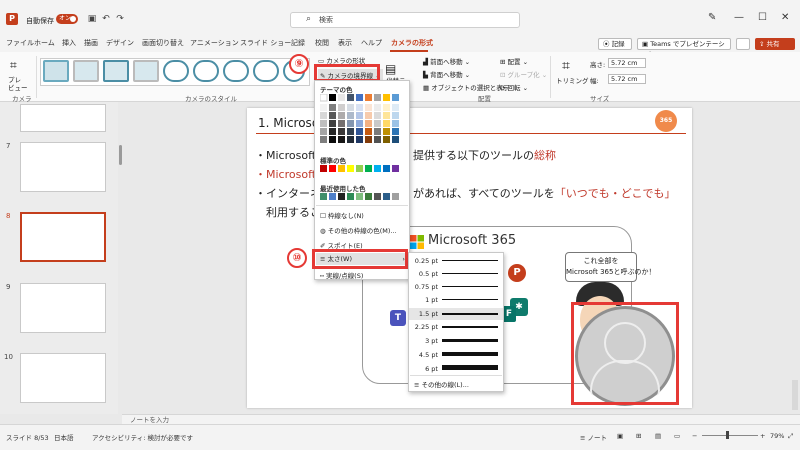  I want to click on send-backward-button: ▙ 背面へ移動 ⌄, so click(446, 74).